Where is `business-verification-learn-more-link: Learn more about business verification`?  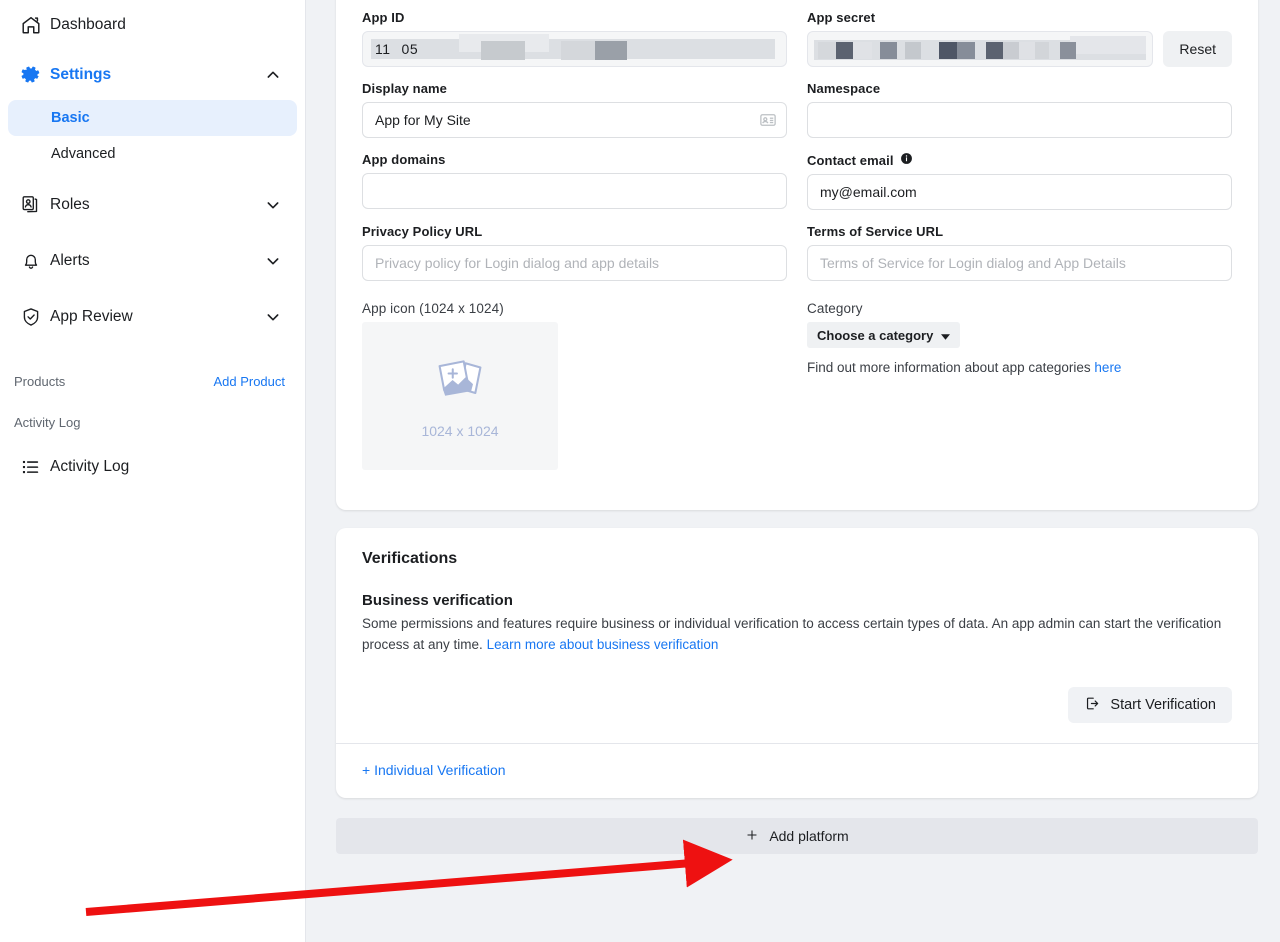 business-verification-learn-more-link: Learn more about business verification is located at coordinates (603, 644).